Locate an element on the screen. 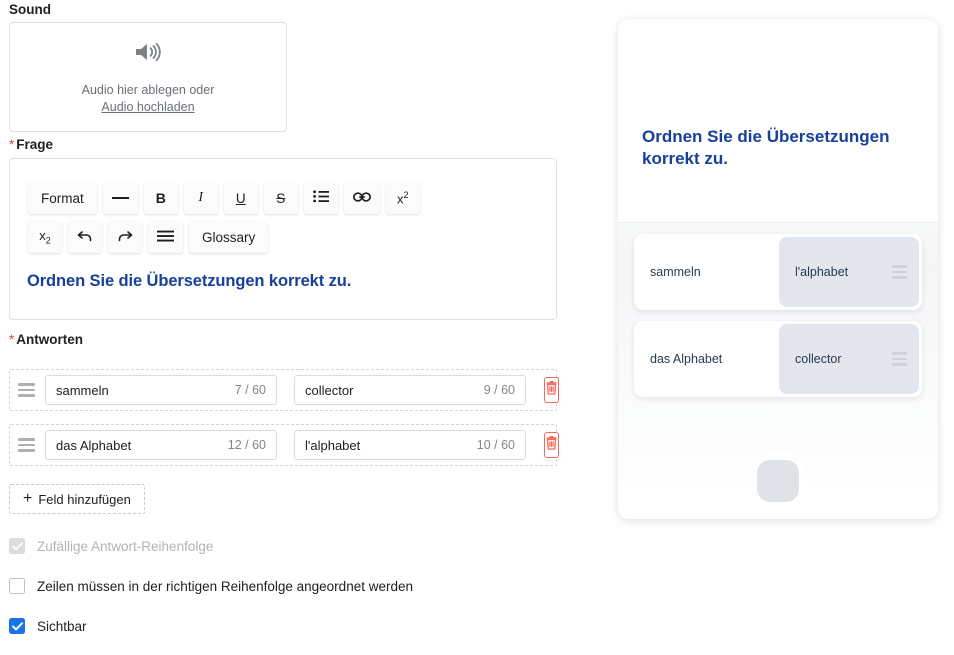 The width and height of the screenshot is (954, 655). strikethrough-button: S is located at coordinates (280, 198).